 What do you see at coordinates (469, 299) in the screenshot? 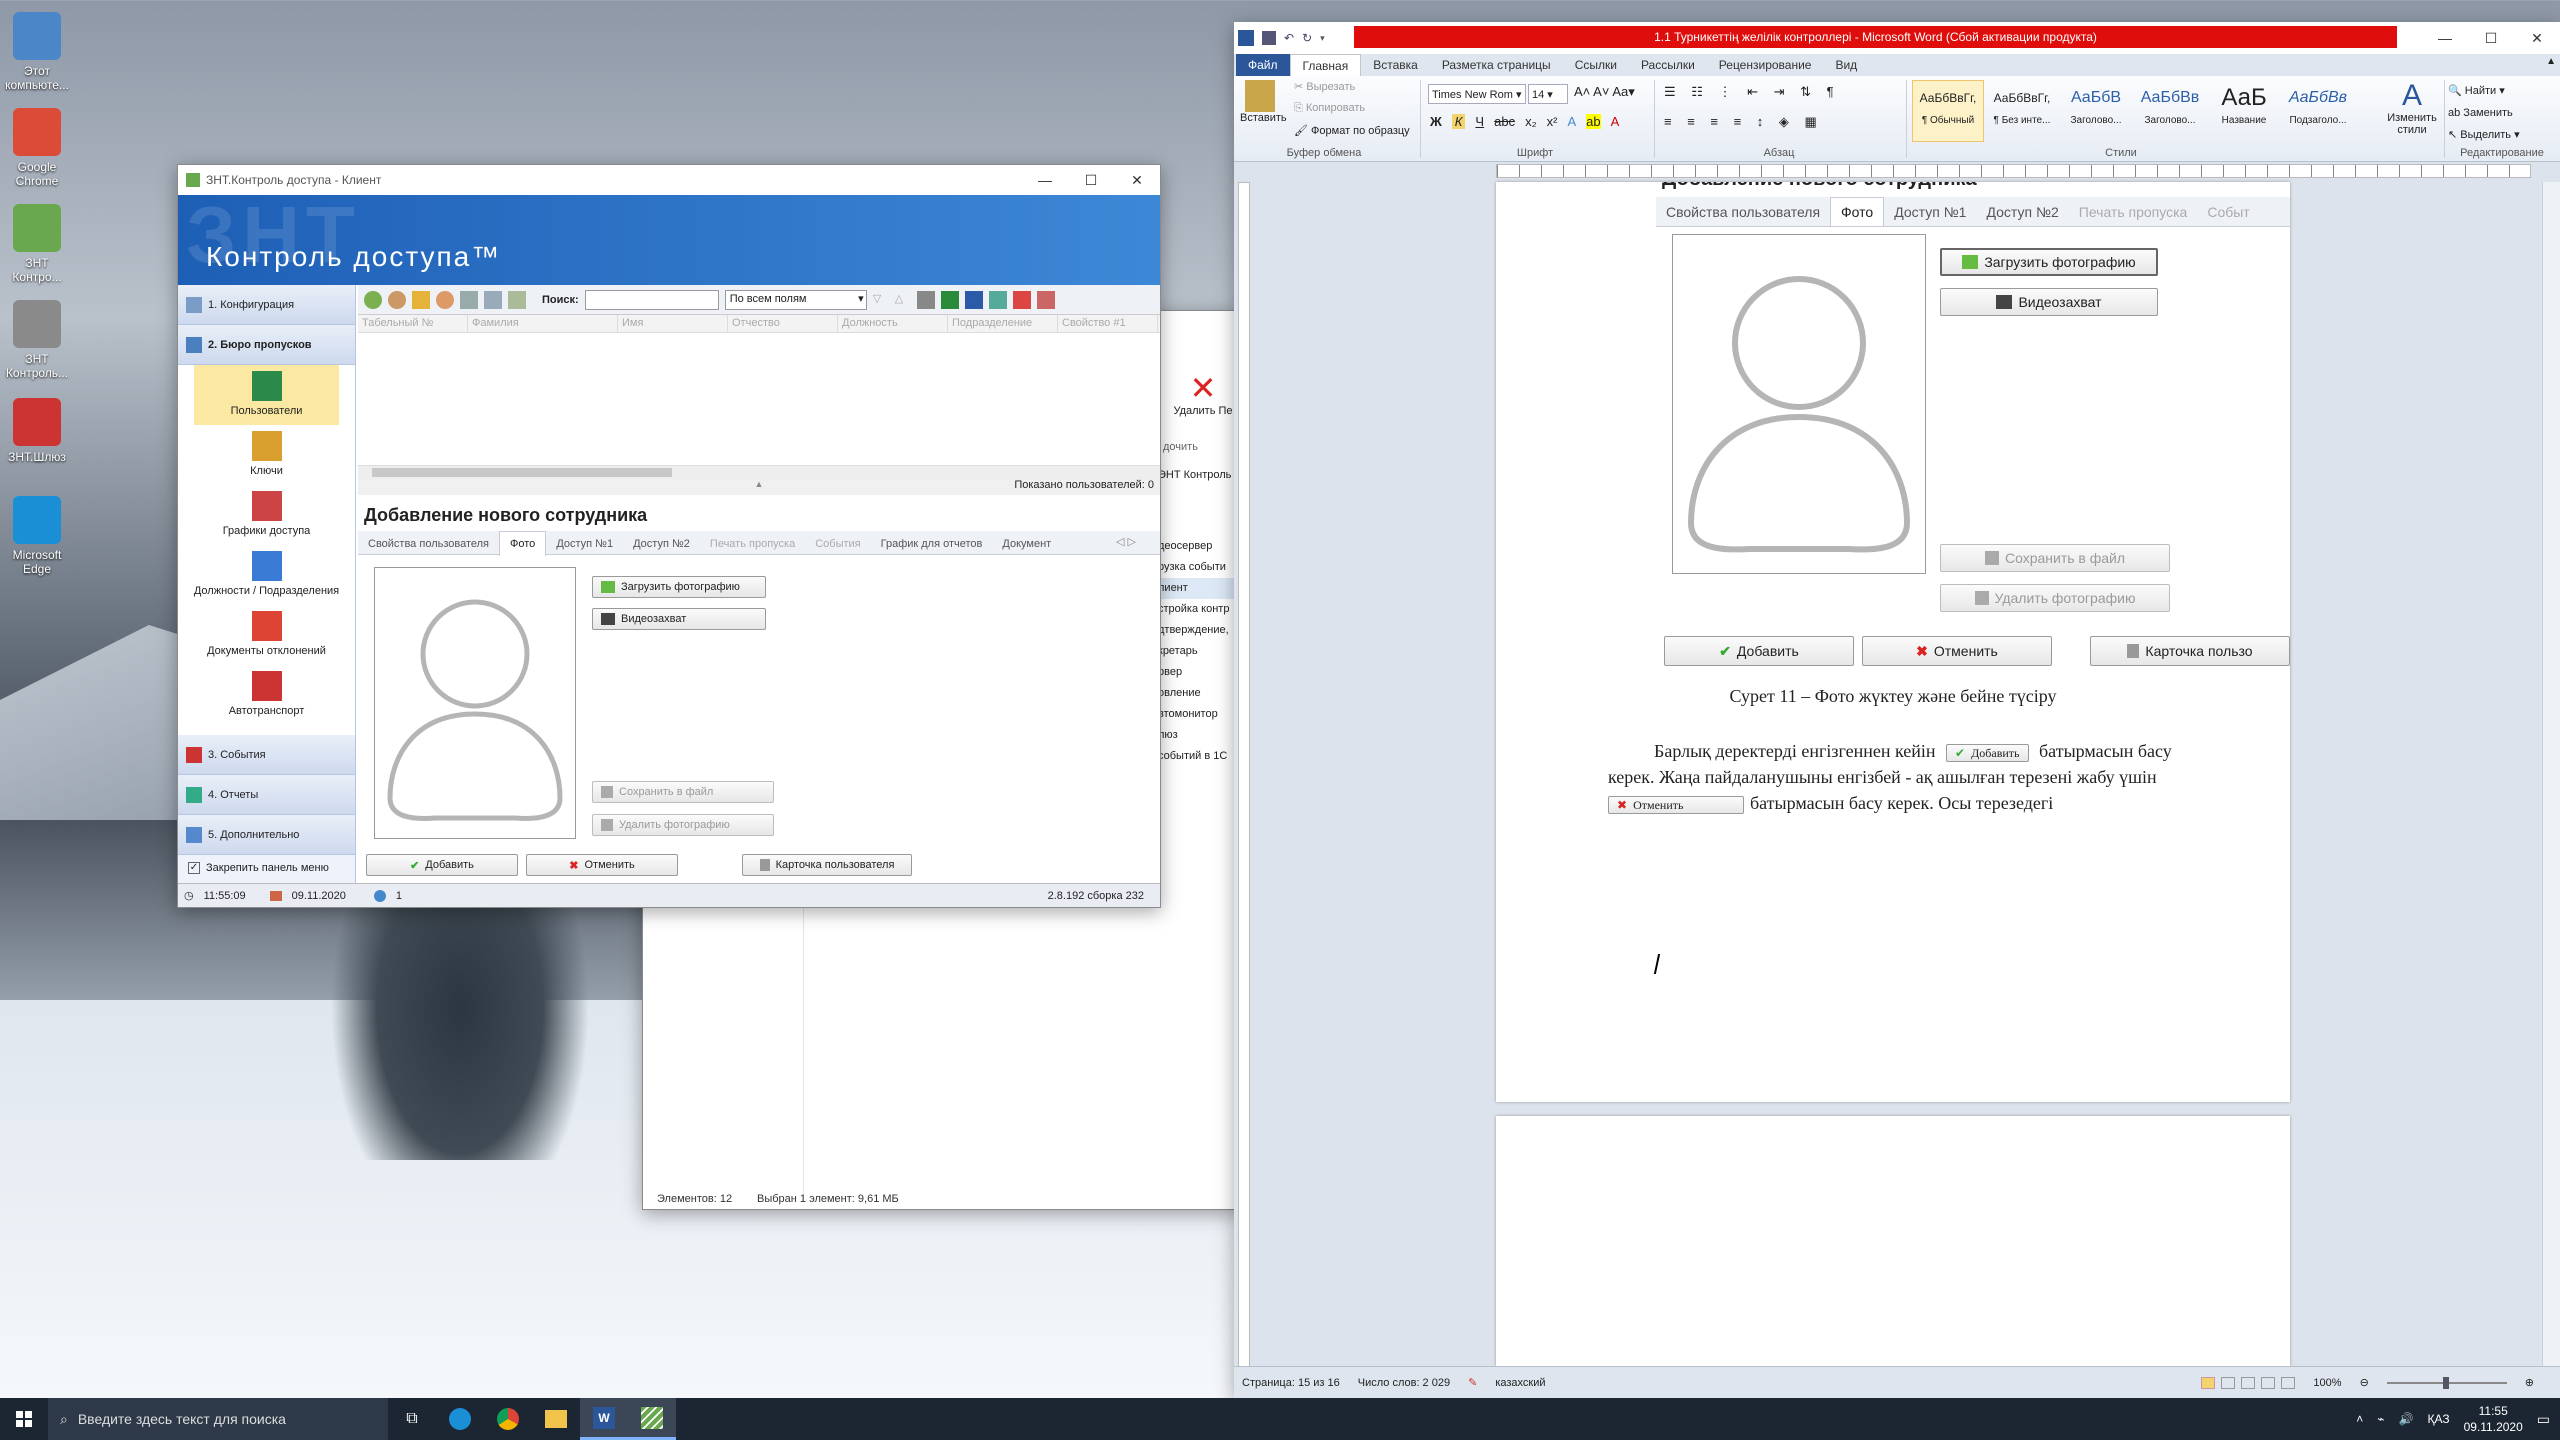
I see `filter-icon` at bounding box center [469, 299].